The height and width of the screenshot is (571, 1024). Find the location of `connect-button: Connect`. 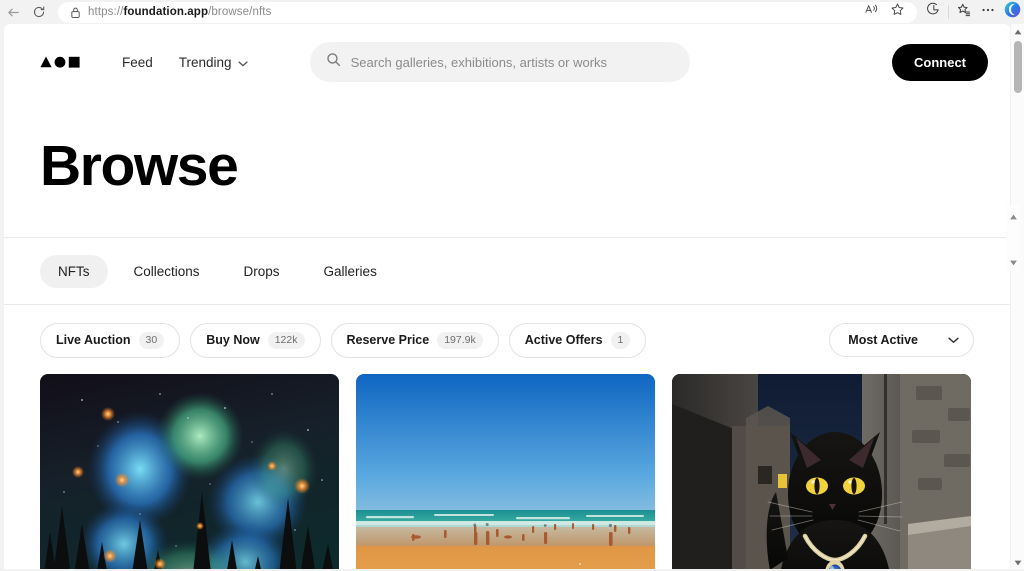

connect-button: Connect is located at coordinates (940, 62).